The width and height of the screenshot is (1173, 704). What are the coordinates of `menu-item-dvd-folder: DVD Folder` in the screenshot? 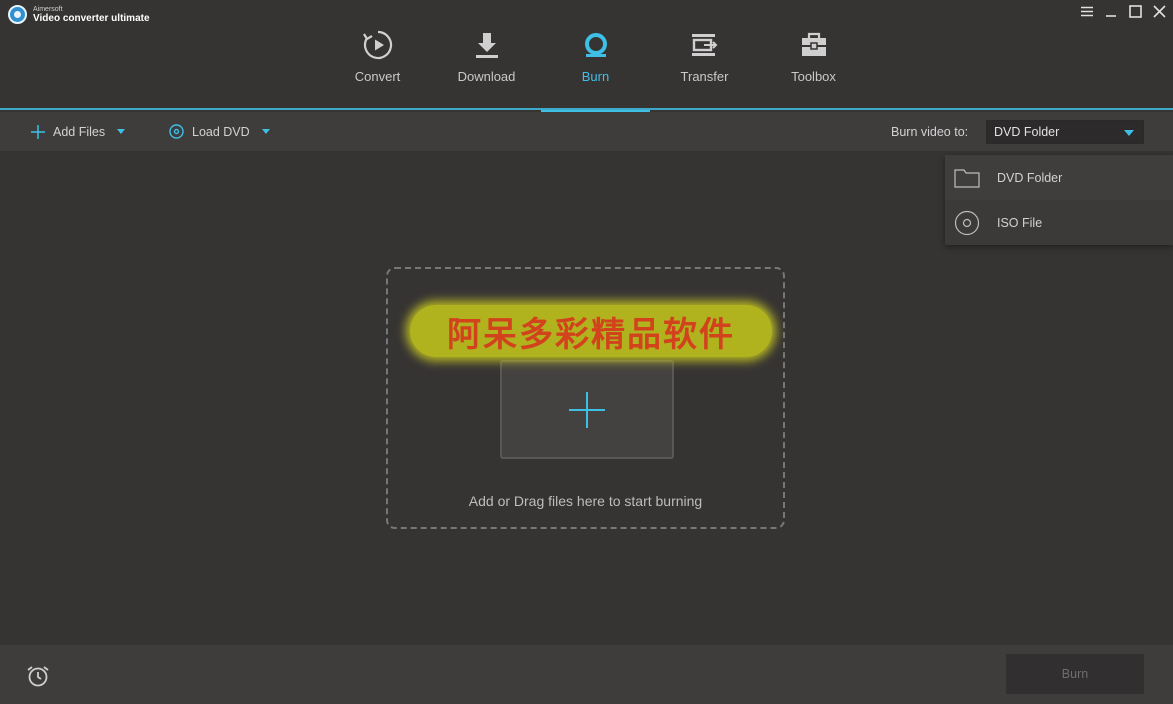 It's located at (1059, 177).